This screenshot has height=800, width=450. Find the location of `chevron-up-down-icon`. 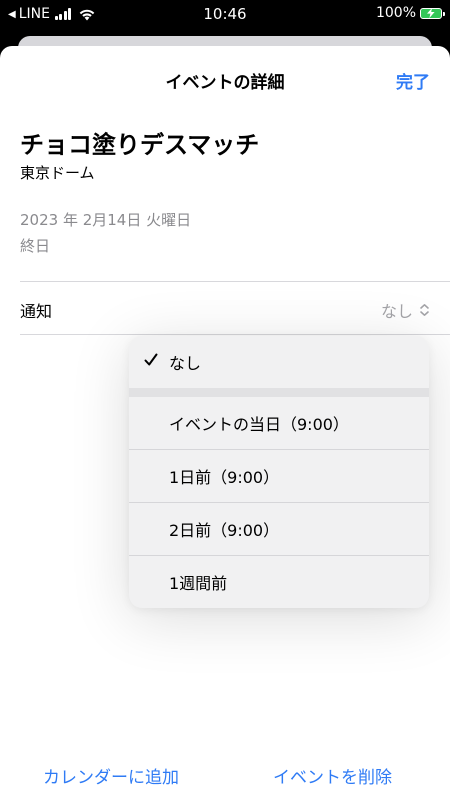

chevron-up-down-icon is located at coordinates (424, 310).